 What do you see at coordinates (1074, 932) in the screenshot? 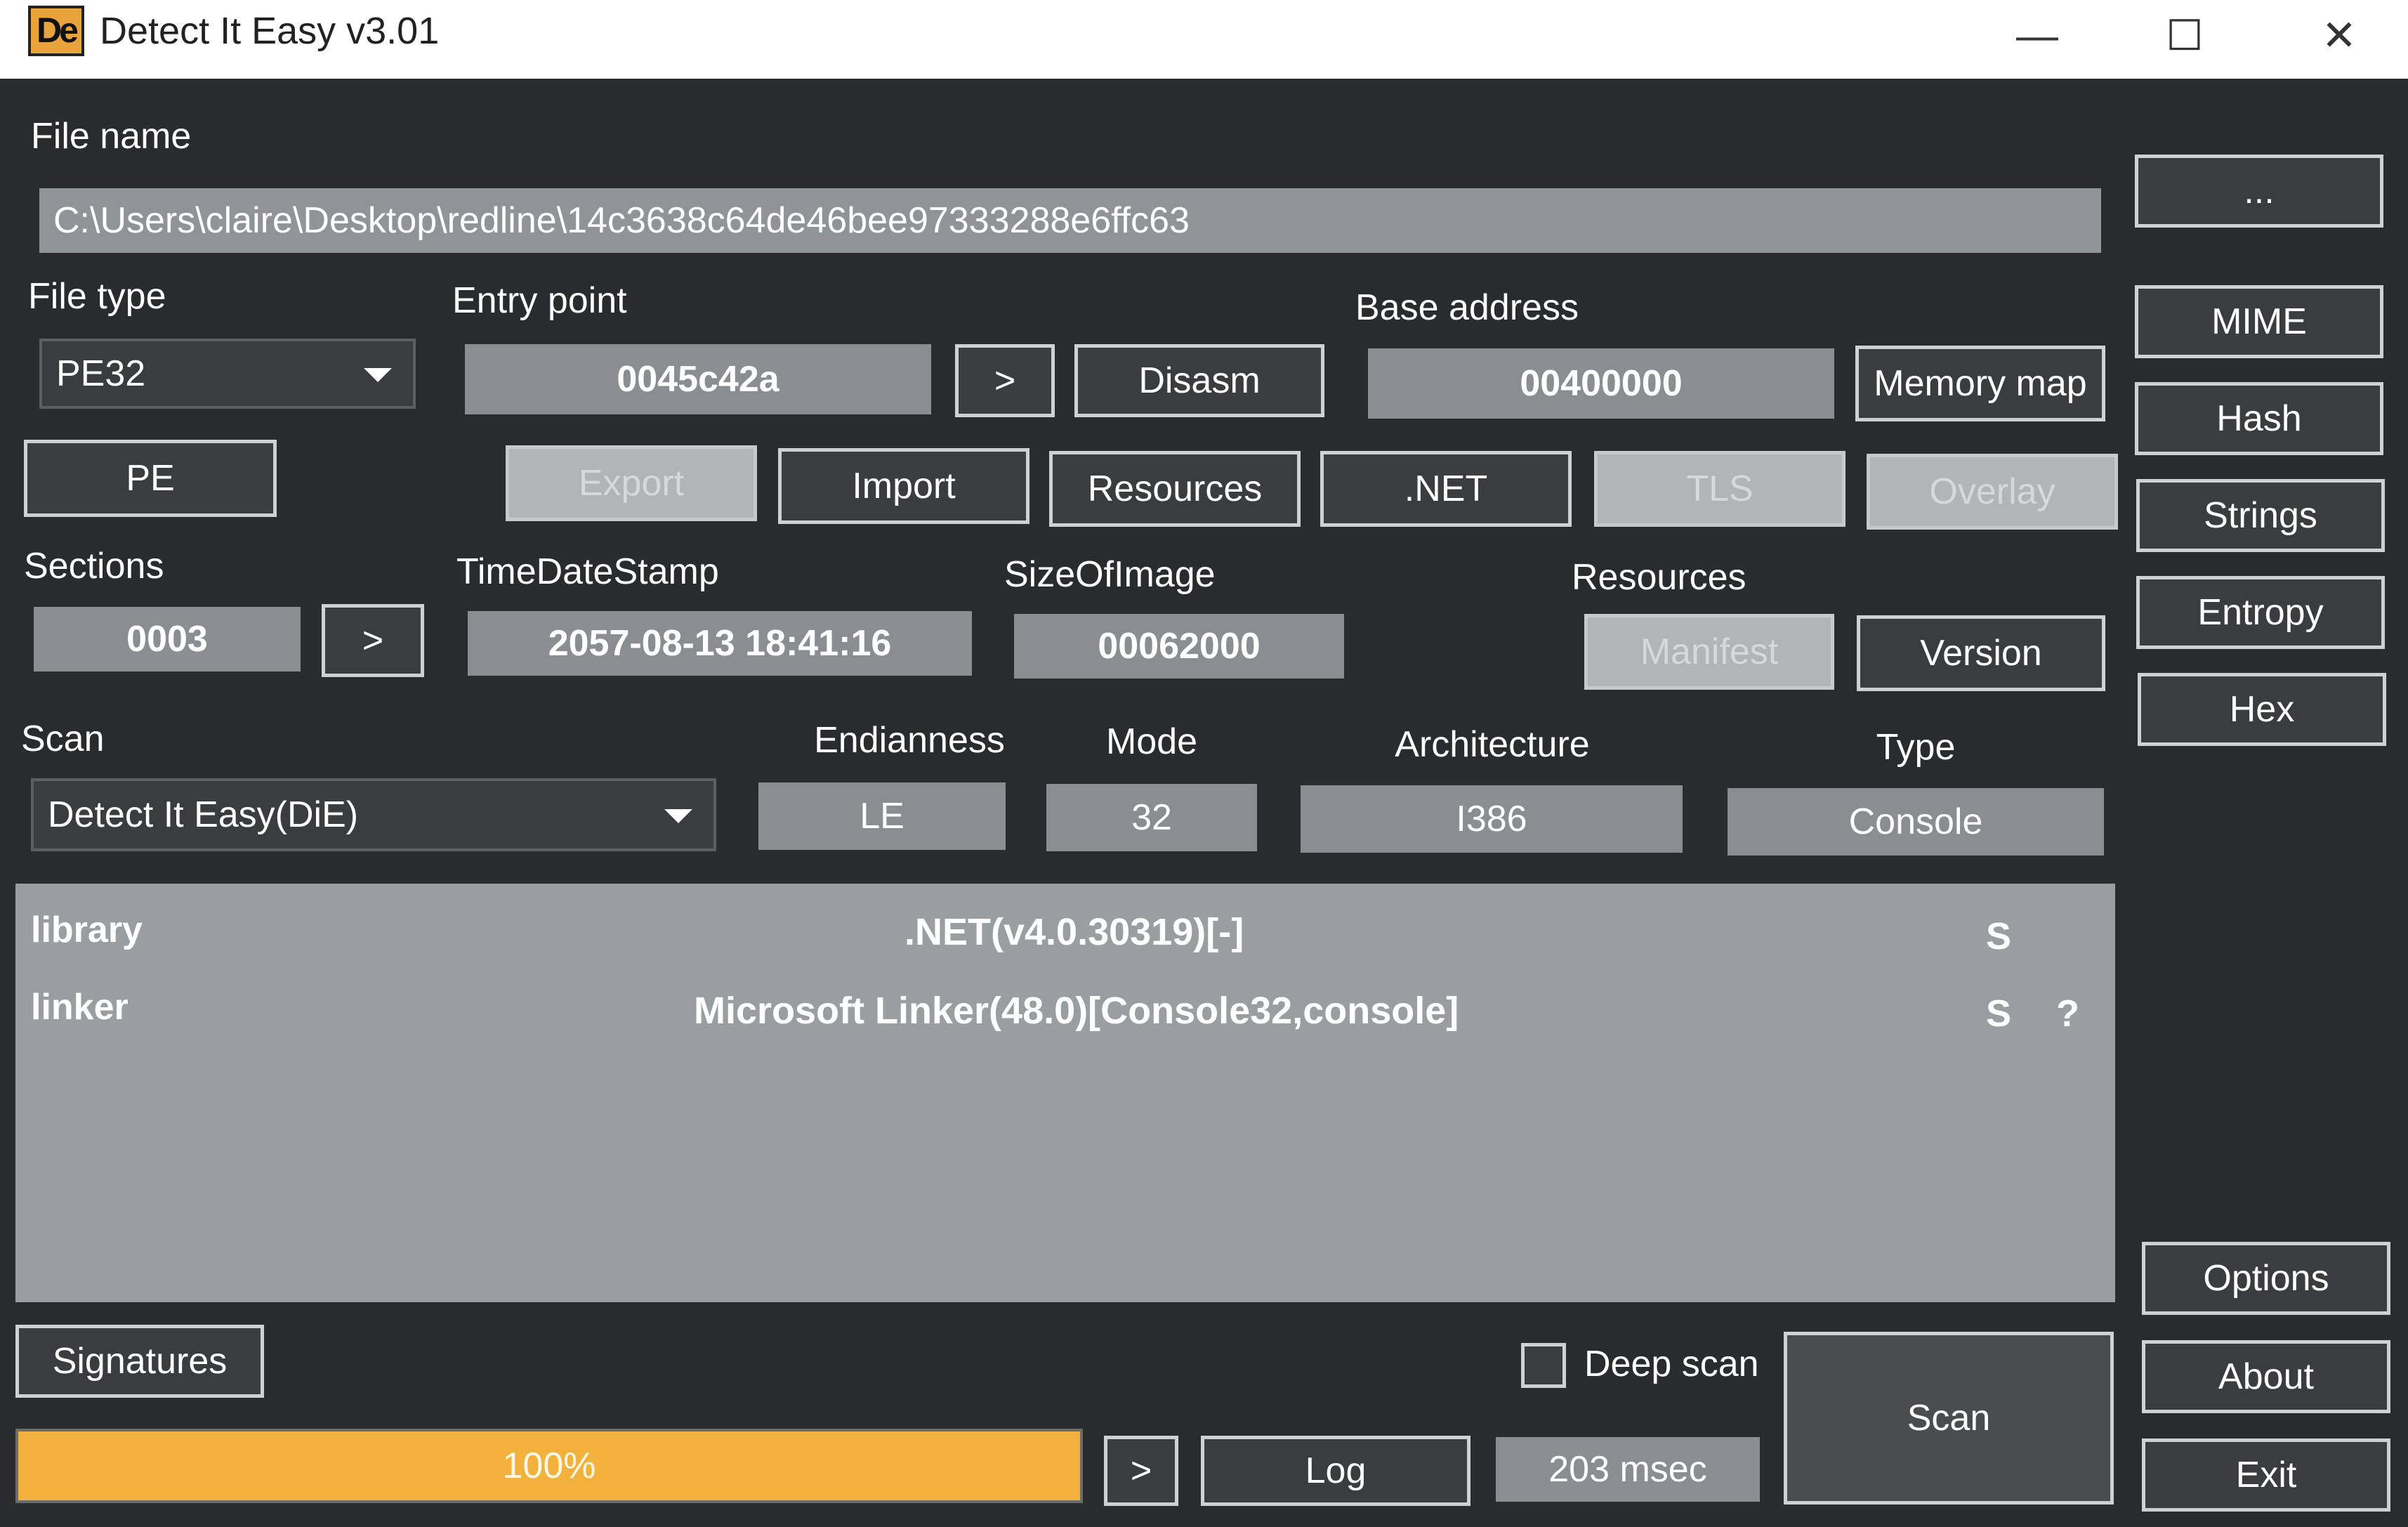
I see `result-name: .NET(v4.0.30319)[-]` at bounding box center [1074, 932].